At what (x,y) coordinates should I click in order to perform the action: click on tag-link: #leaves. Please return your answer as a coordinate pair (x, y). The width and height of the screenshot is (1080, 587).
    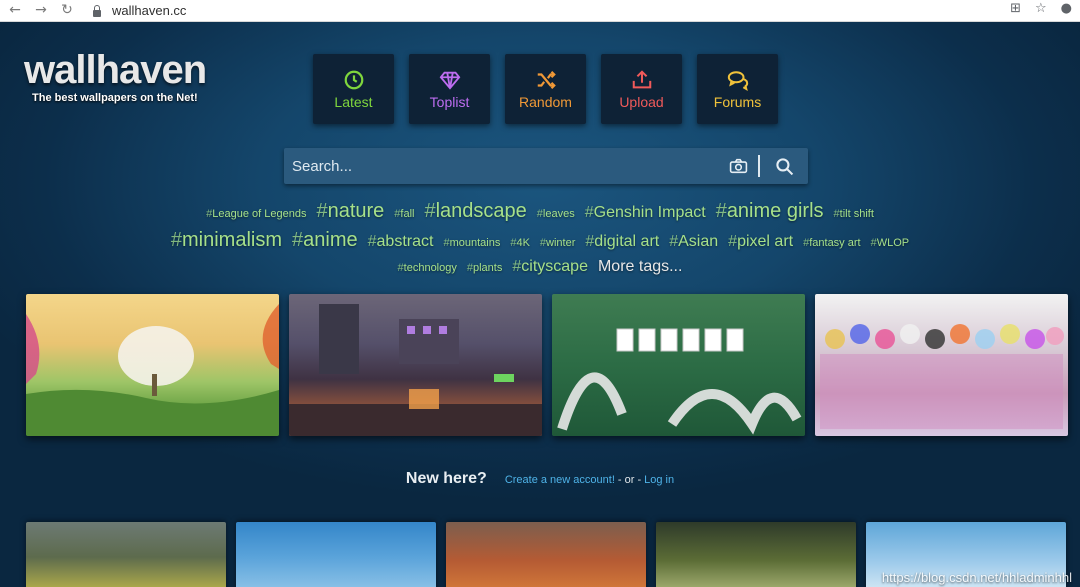
    Looking at the image, I should click on (556, 214).